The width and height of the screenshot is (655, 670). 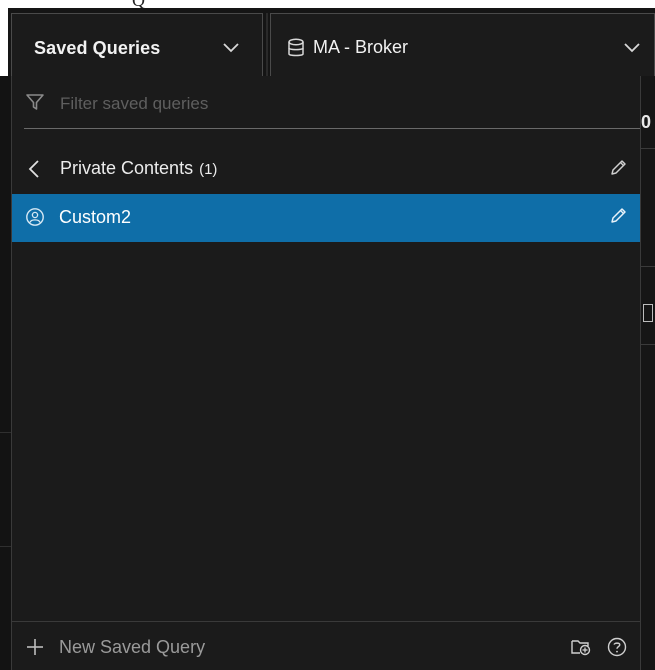 What do you see at coordinates (326, 645) in the screenshot?
I see `panel-footer: New Saved Query` at bounding box center [326, 645].